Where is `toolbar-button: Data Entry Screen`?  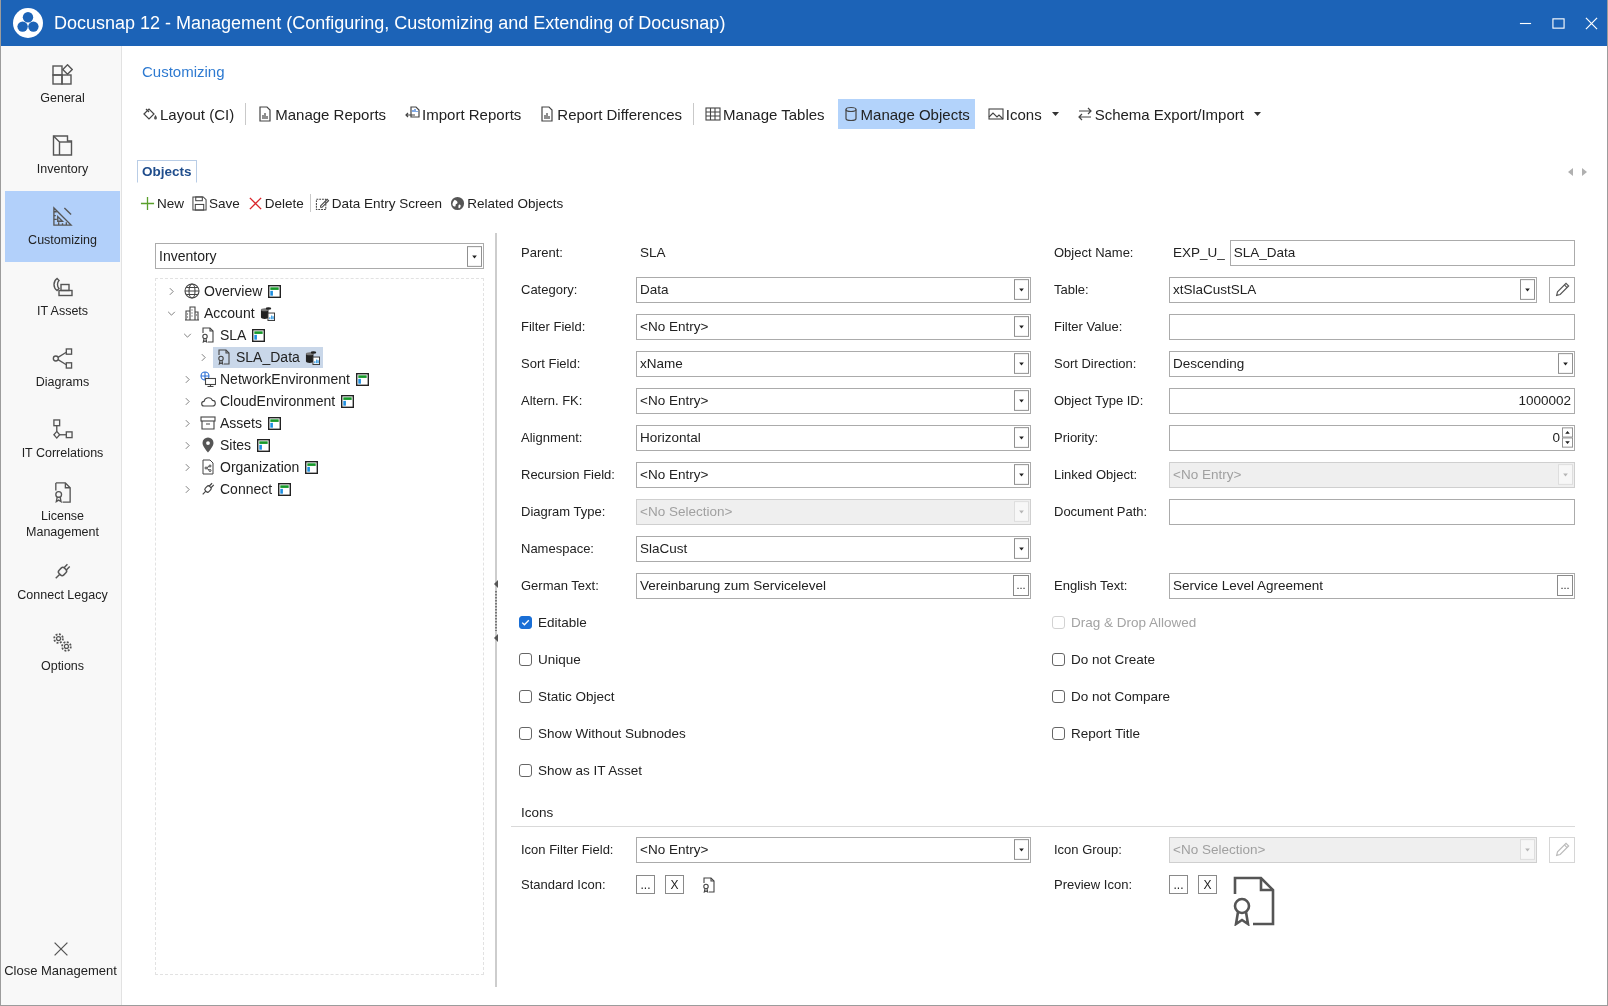
toolbar-button: Data Entry Screen is located at coordinates (378, 203).